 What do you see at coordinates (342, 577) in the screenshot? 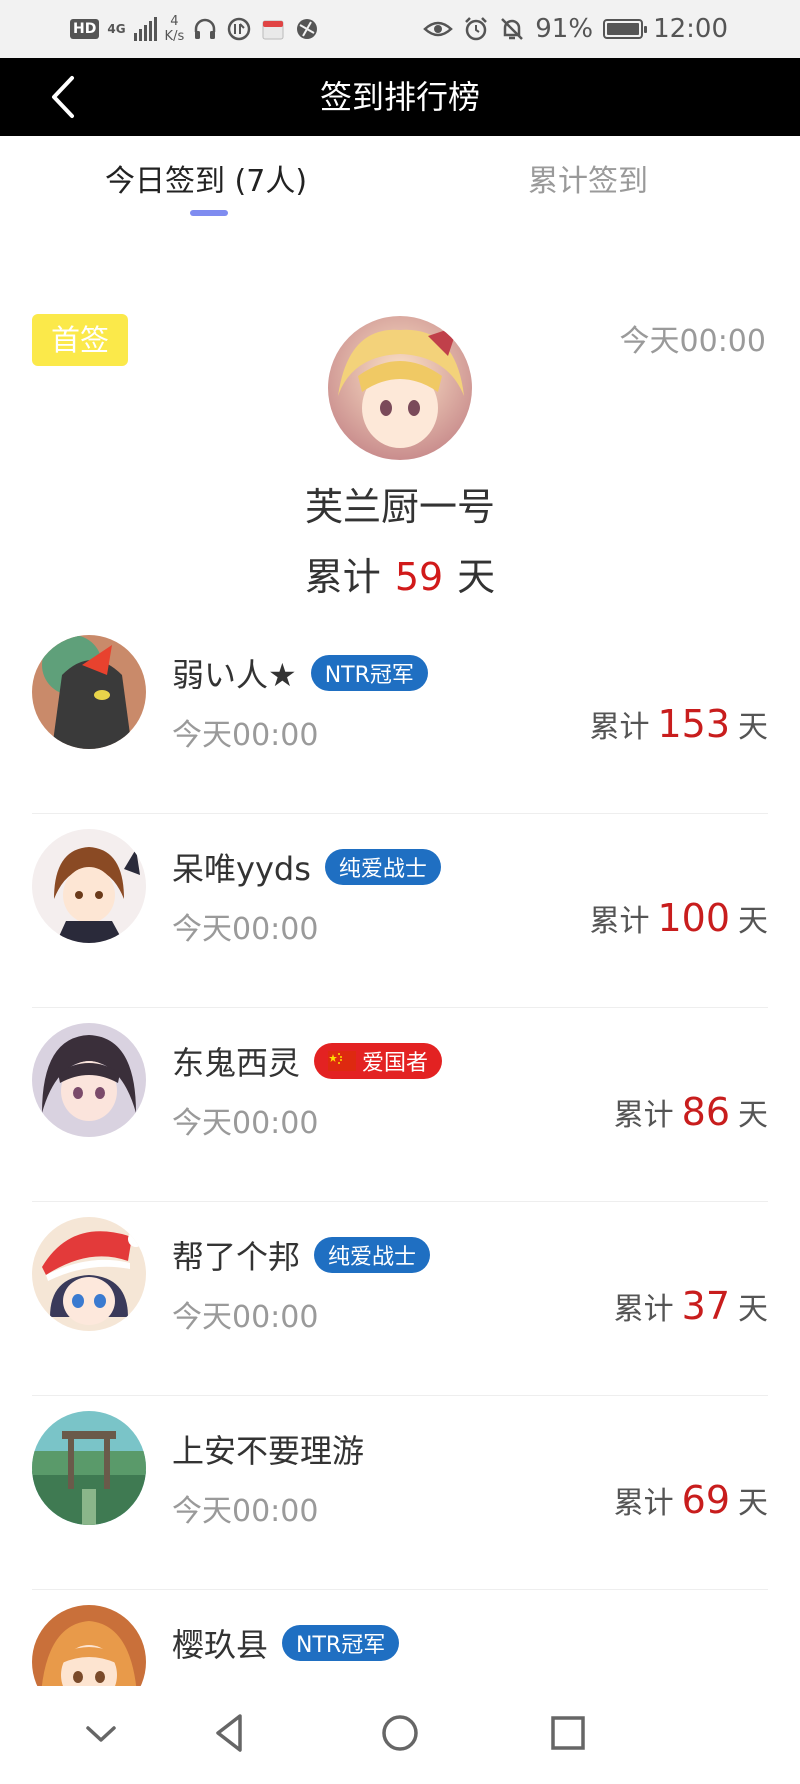
I see `first-sign-total-prefix: 累计` at bounding box center [342, 577].